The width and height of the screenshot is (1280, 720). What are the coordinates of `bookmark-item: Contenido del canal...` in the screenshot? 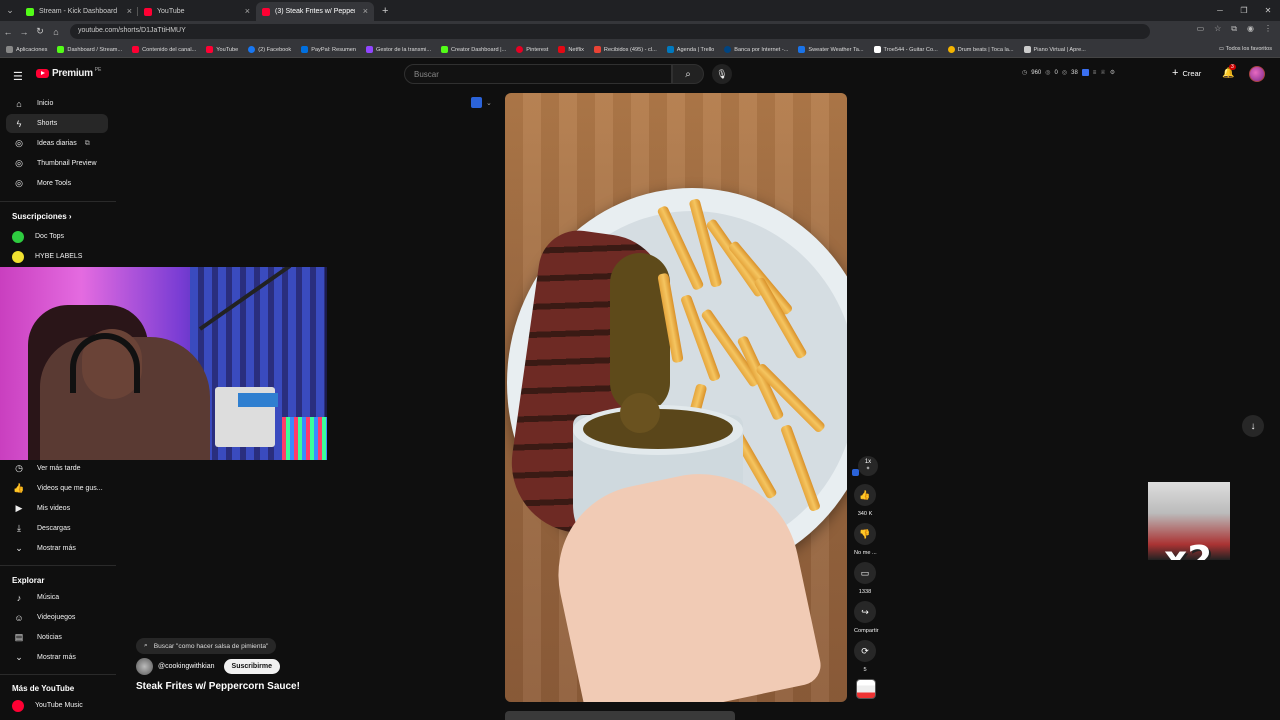 It's located at (164, 49).